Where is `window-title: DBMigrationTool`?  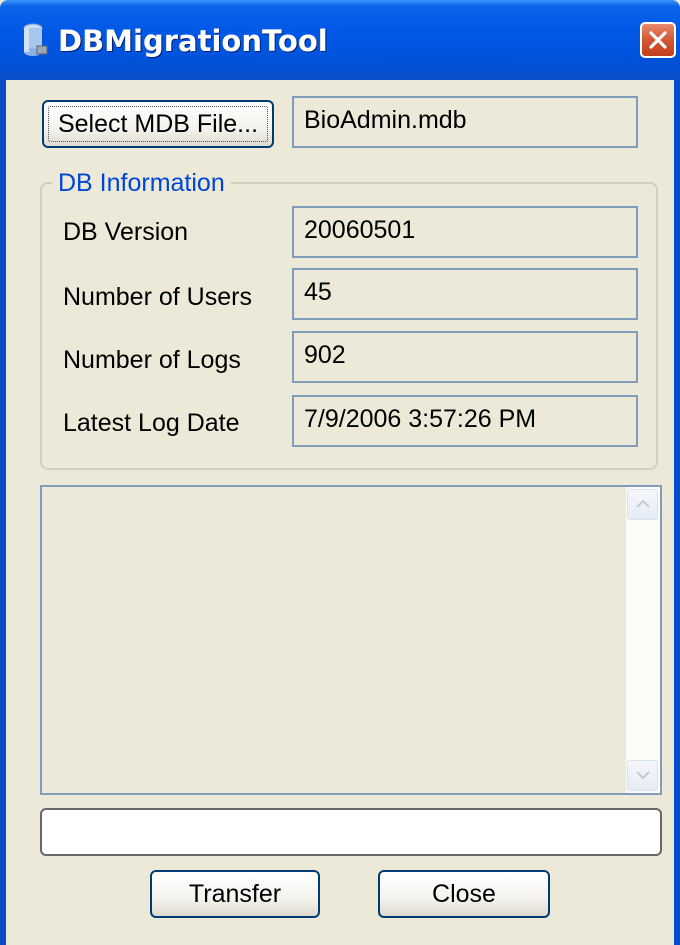 window-title: DBMigrationTool is located at coordinates (193, 41).